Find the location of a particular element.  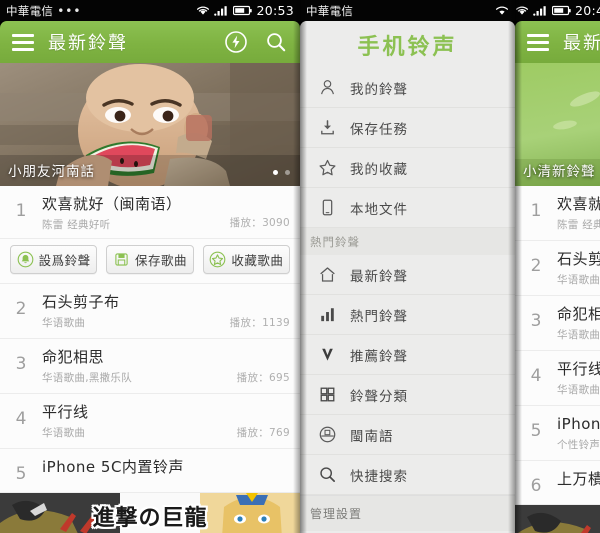

drawer-item-local-files: 本地文件 is located at coordinates (407, 208).